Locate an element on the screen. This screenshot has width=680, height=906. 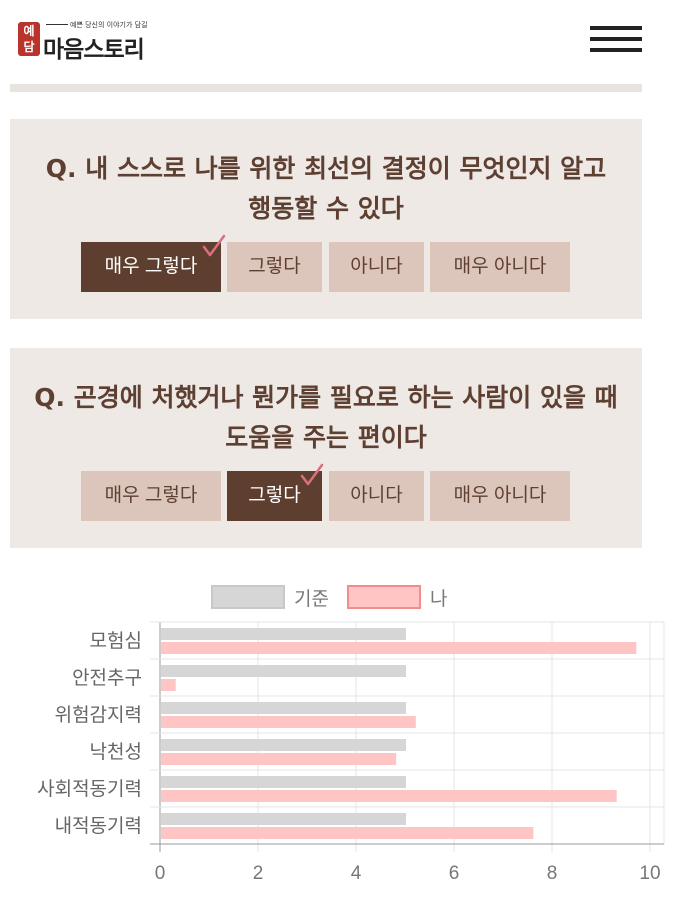
logo-mark: 예 담 is located at coordinates (29, 39).